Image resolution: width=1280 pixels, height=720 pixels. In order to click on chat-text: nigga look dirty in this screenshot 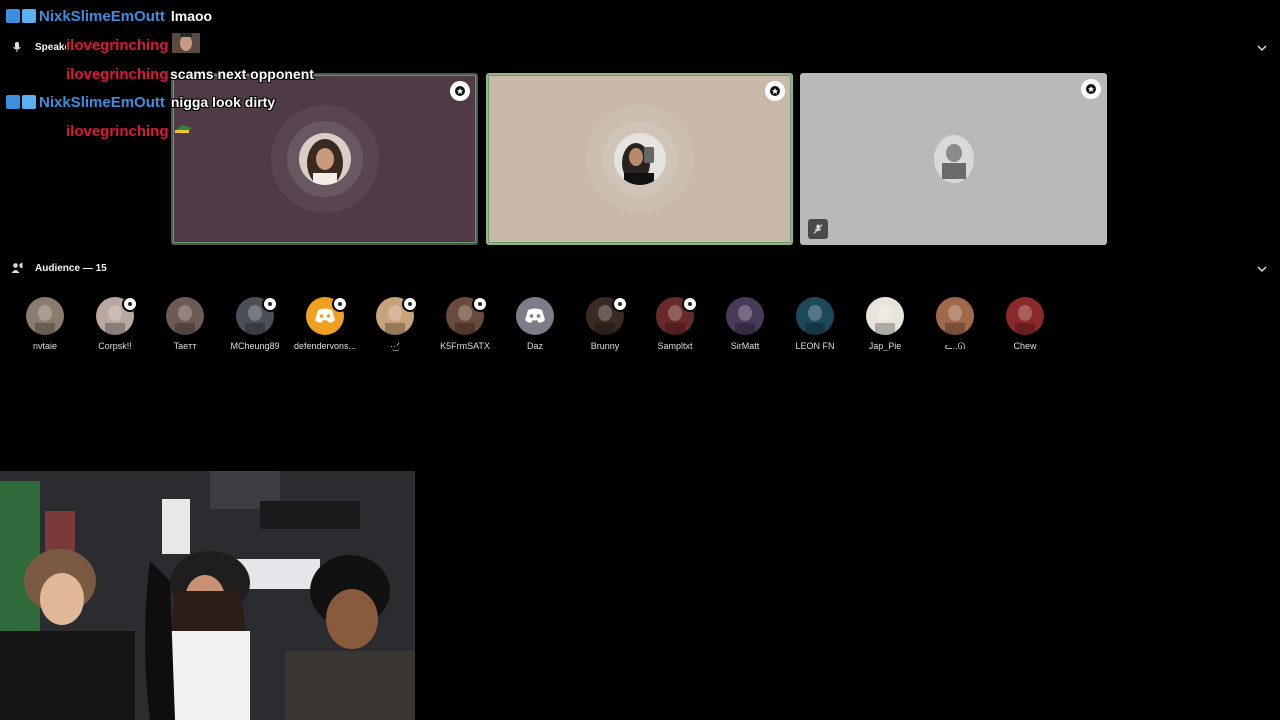, I will do `click(223, 102)`.